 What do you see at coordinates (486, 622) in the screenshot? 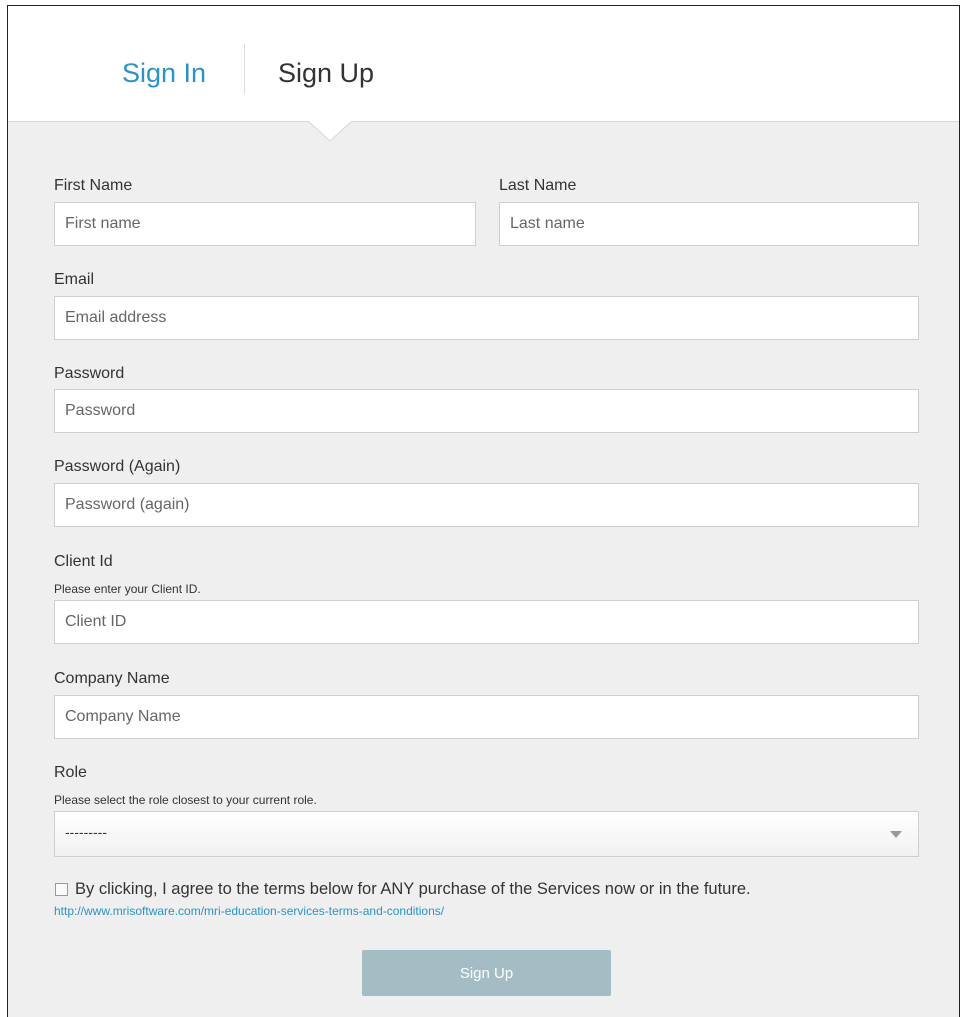
I see `client-id-field` at bounding box center [486, 622].